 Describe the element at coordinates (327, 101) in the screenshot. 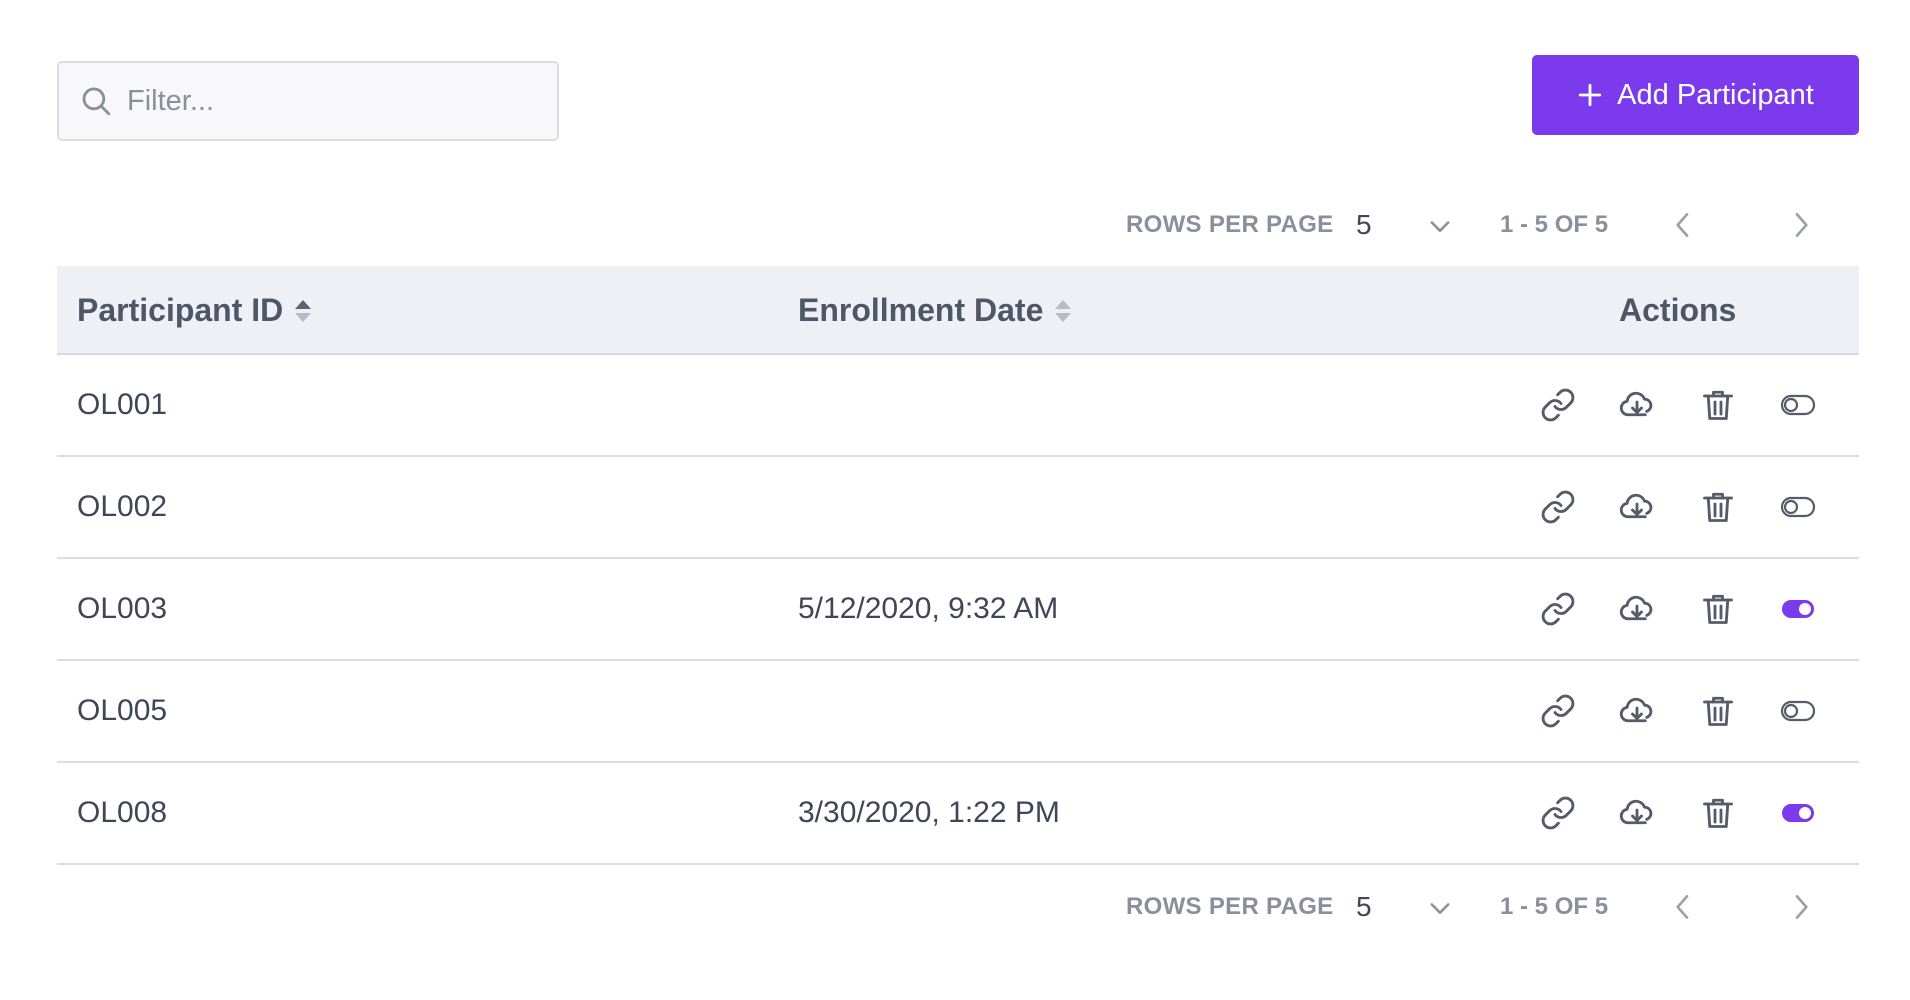

I see `filter-input` at that location.